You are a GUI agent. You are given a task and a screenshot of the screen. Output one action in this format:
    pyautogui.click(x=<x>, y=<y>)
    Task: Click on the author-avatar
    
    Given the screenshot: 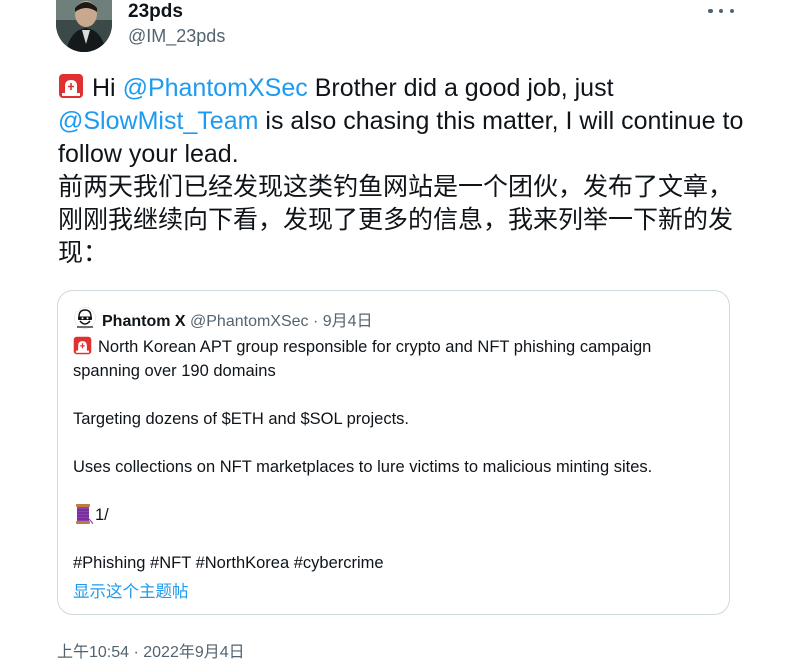 What is the action you would take?
    pyautogui.click(x=84, y=26)
    